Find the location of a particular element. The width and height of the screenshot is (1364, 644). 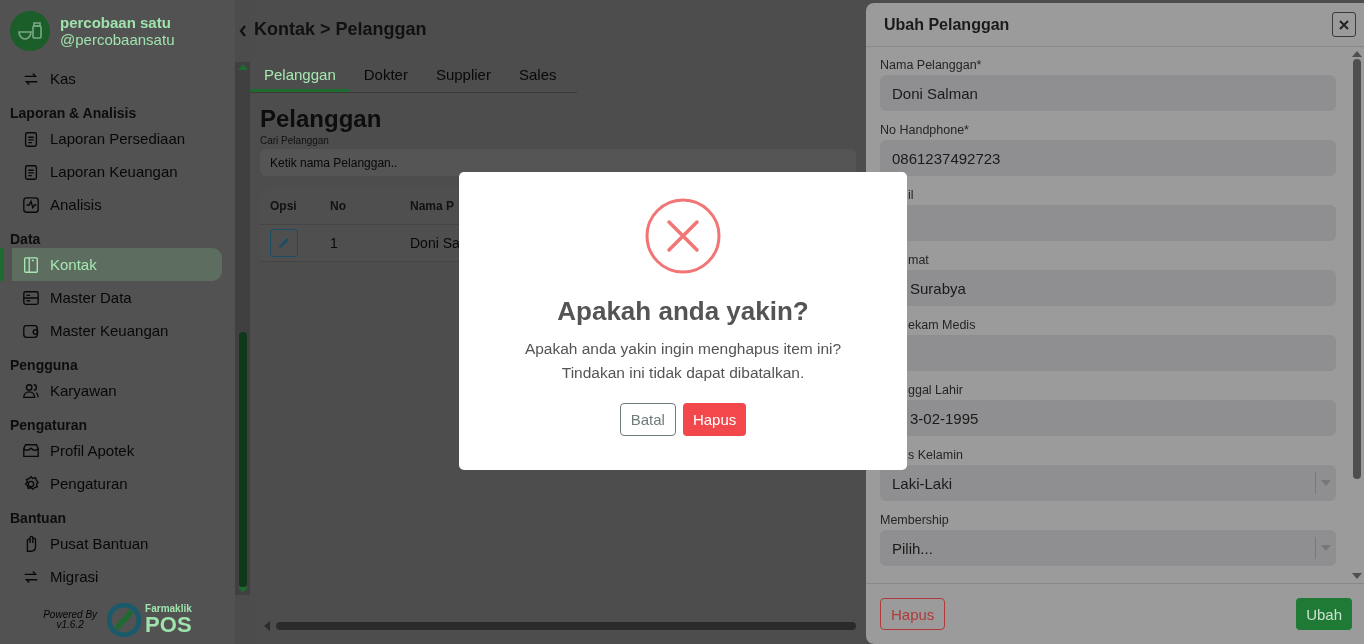

sidebar-item: Laporan Keuangan is located at coordinates (111, 171).